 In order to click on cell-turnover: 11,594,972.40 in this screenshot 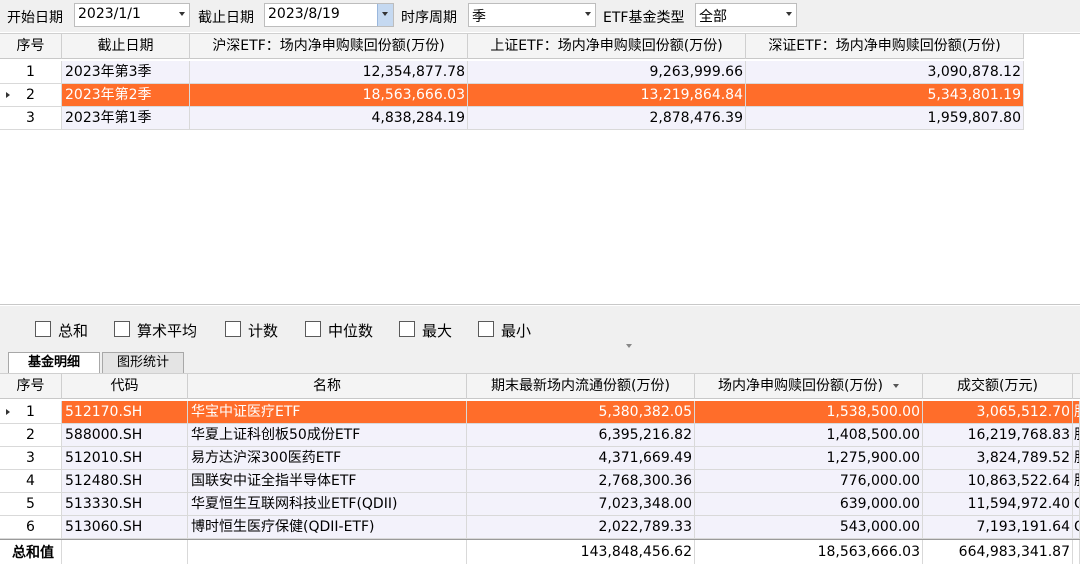, I will do `click(998, 504)`.